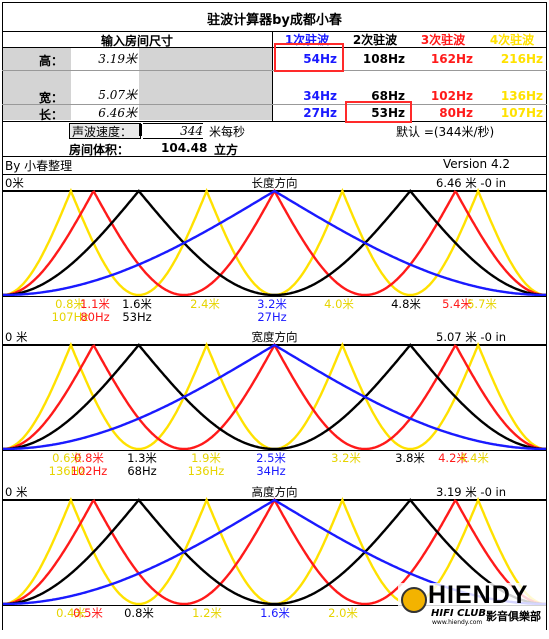 The image size is (549, 639). What do you see at coordinates (89, 471) in the screenshot?
I see `node-frequency-label: 102Hz` at bounding box center [89, 471].